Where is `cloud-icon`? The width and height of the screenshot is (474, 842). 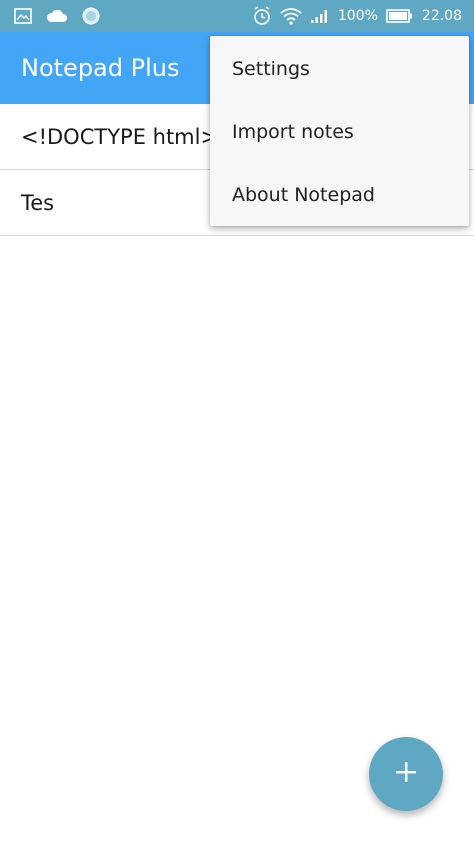 cloud-icon is located at coordinates (57, 16).